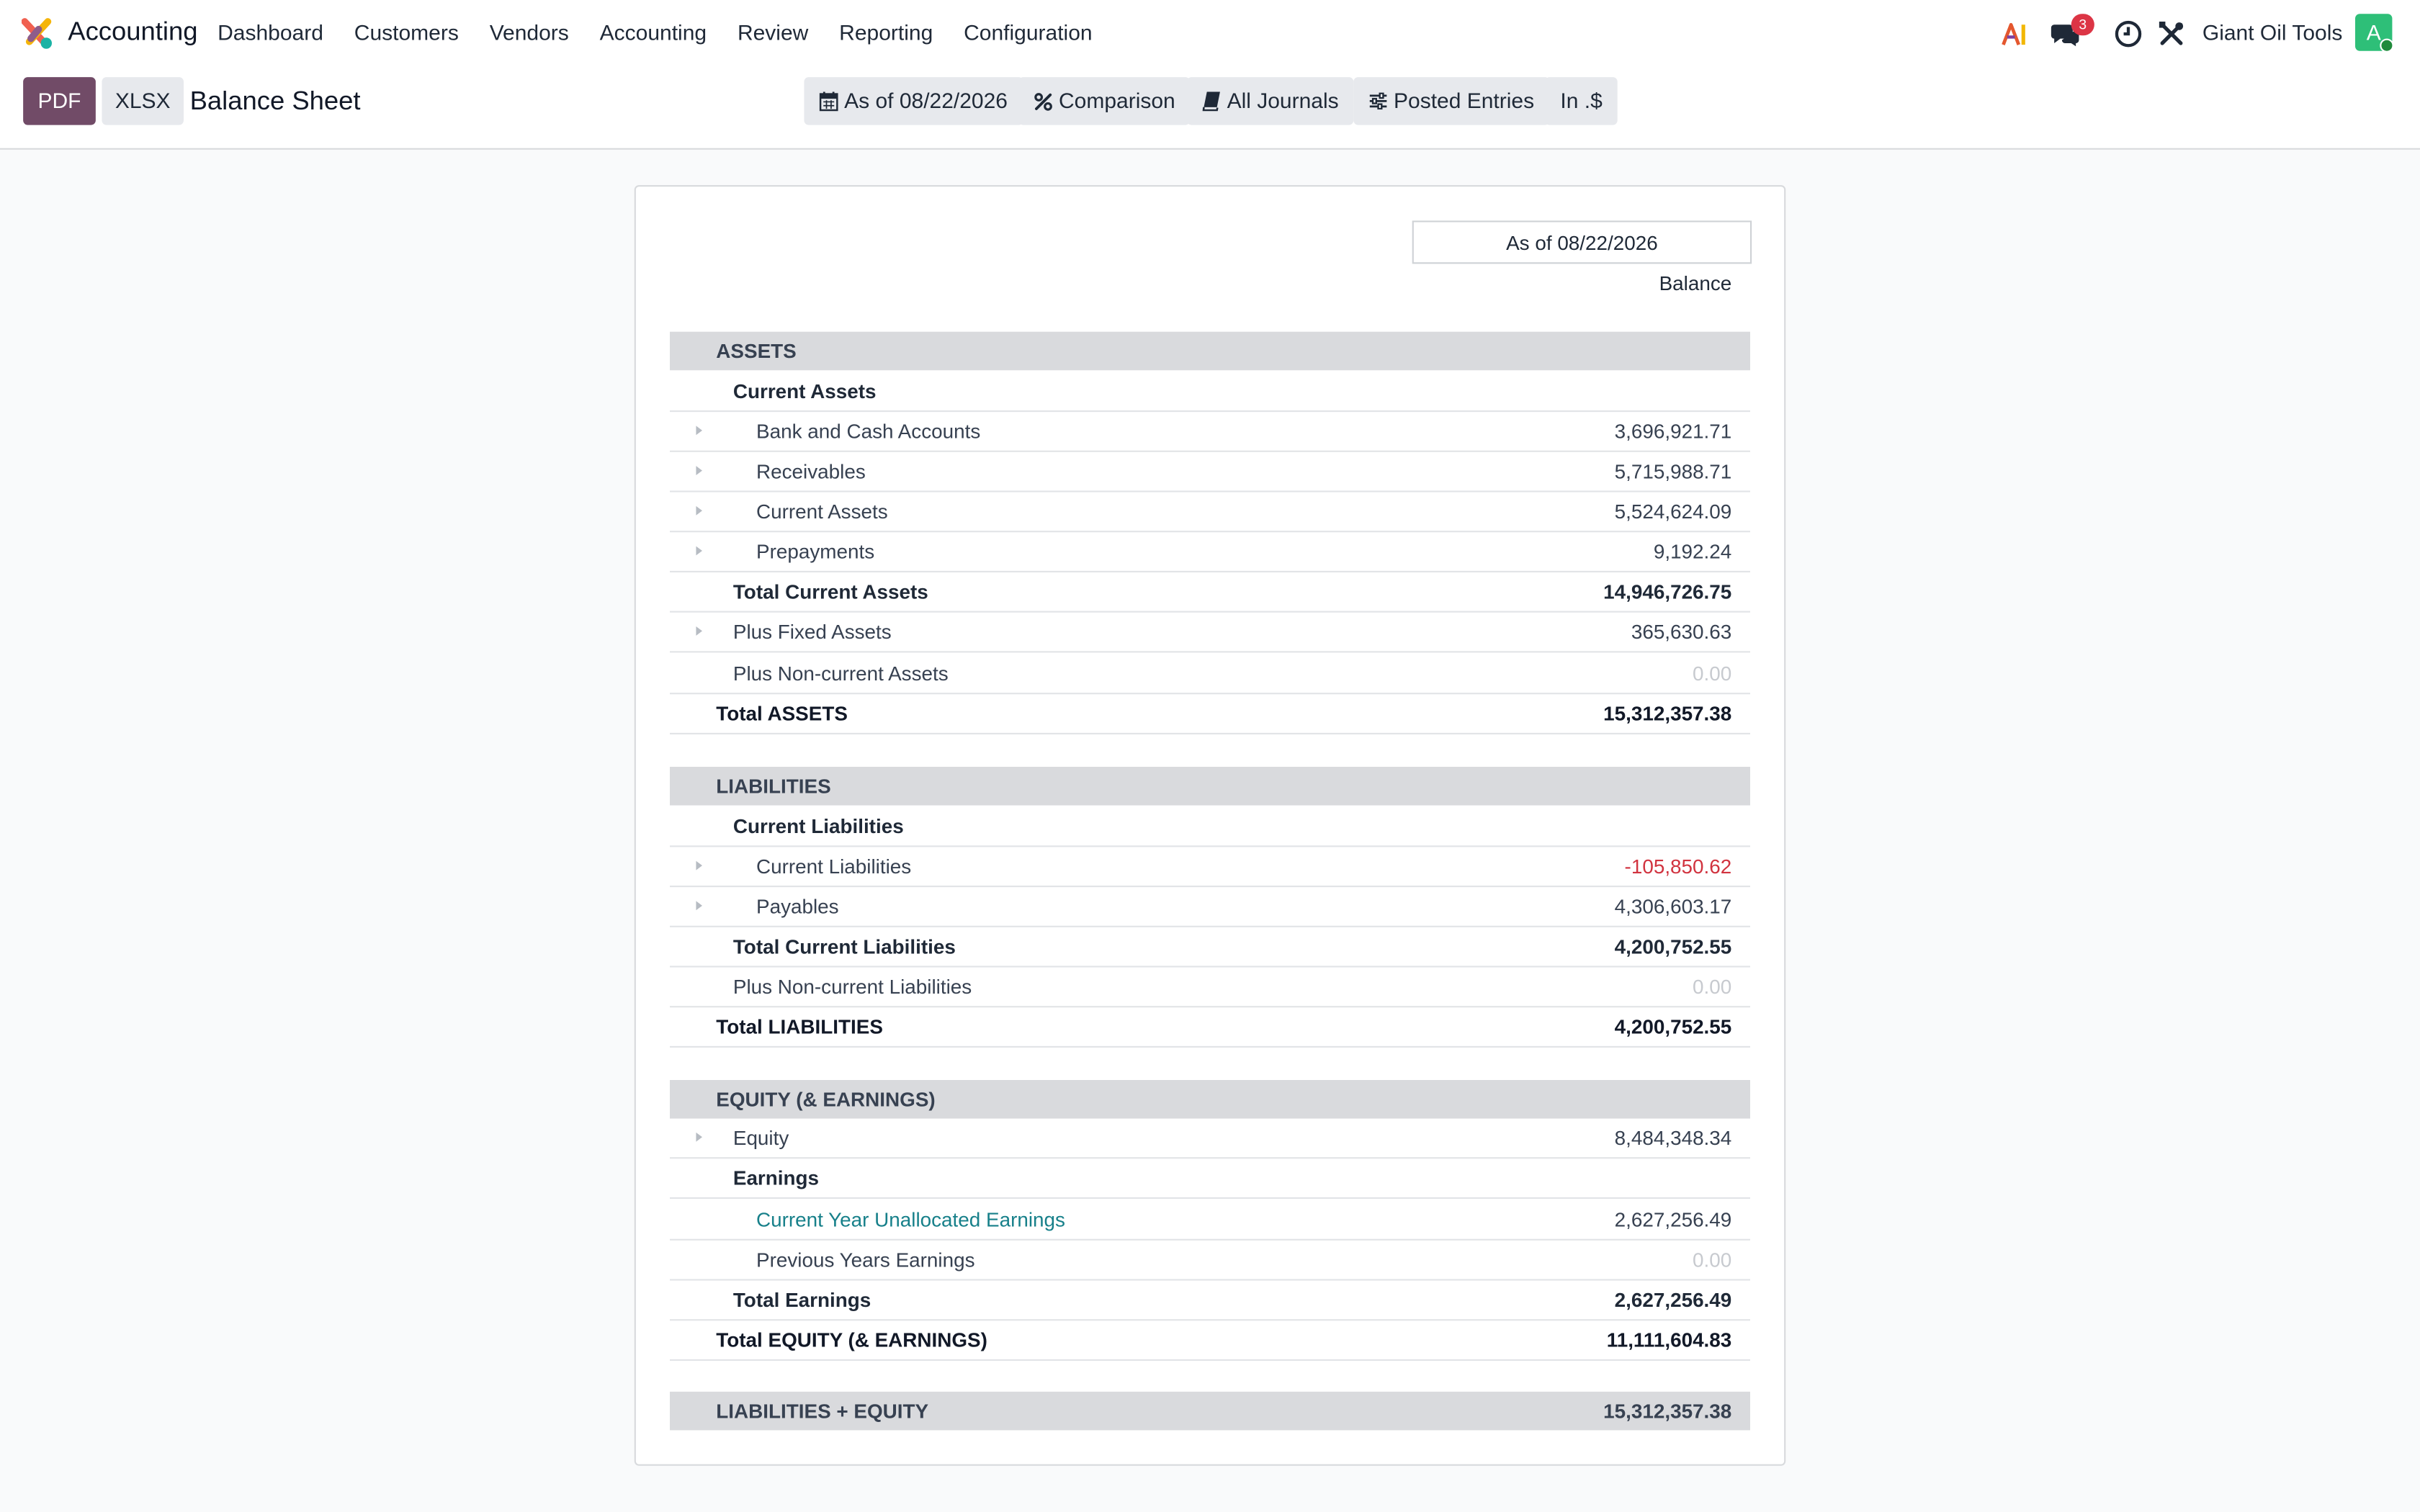 The image size is (2420, 1512). Describe the element at coordinates (1678, 866) in the screenshot. I see `line-amount: -105,850.62` at that location.